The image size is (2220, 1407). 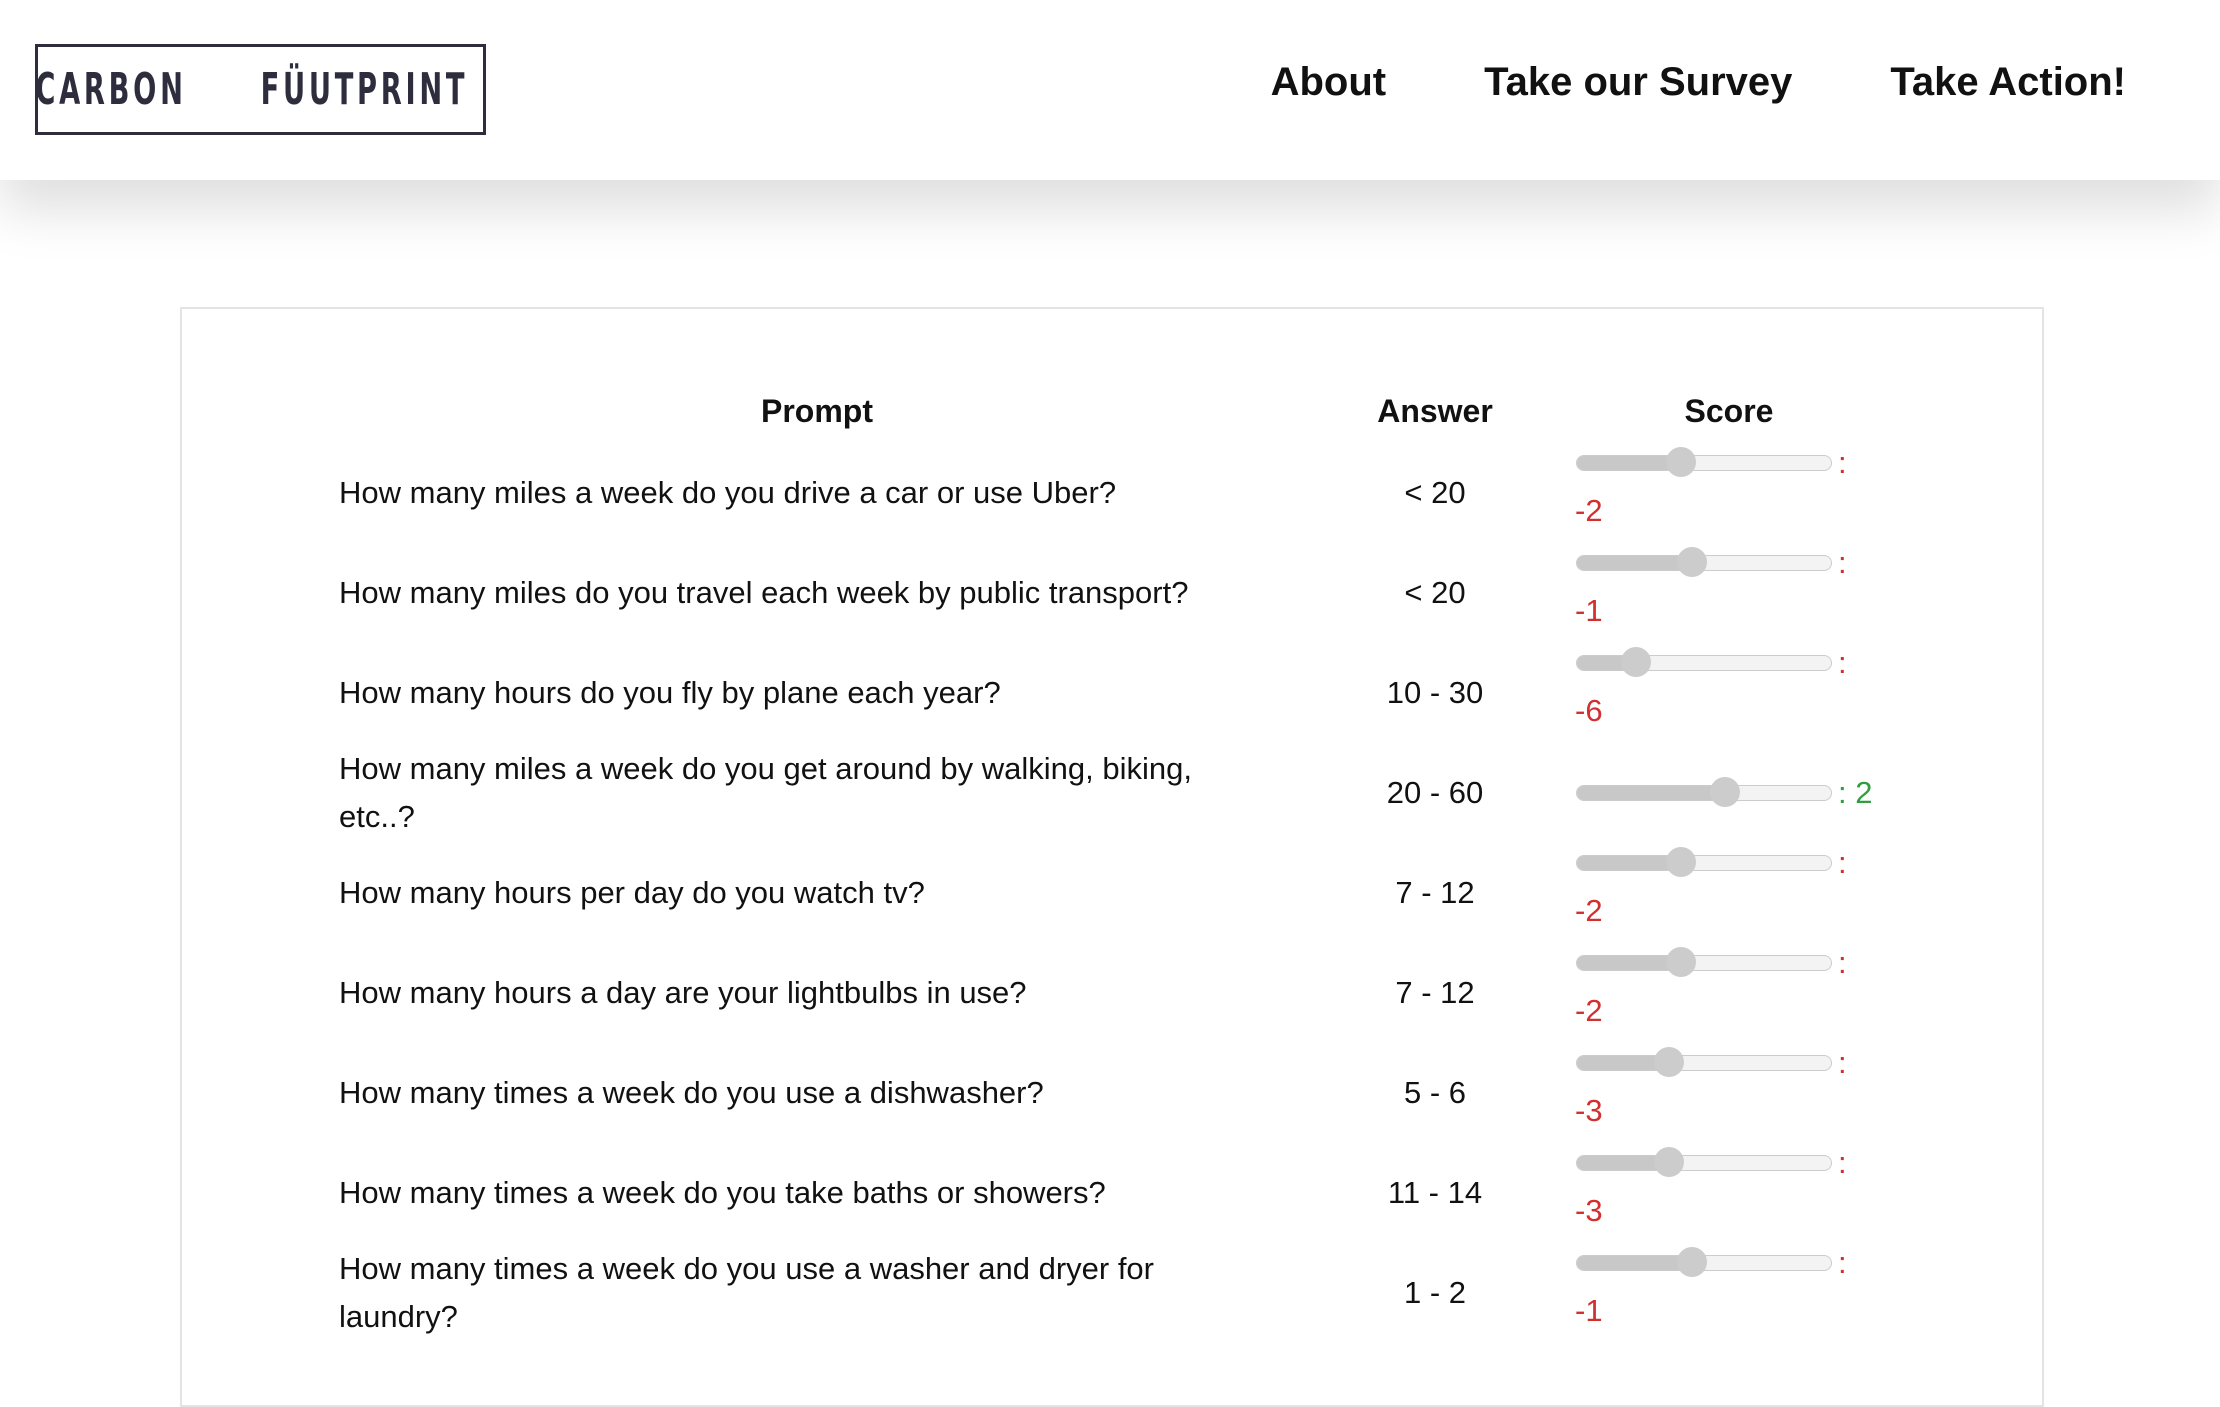 I want to click on column-header-answer: Answer, so click(x=1435, y=411).